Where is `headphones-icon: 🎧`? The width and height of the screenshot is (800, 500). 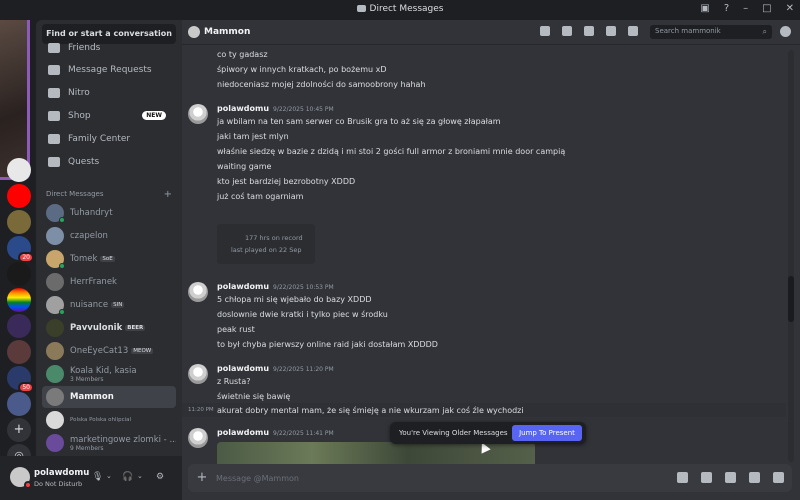 headphones-icon: 🎧 is located at coordinates (127, 477).